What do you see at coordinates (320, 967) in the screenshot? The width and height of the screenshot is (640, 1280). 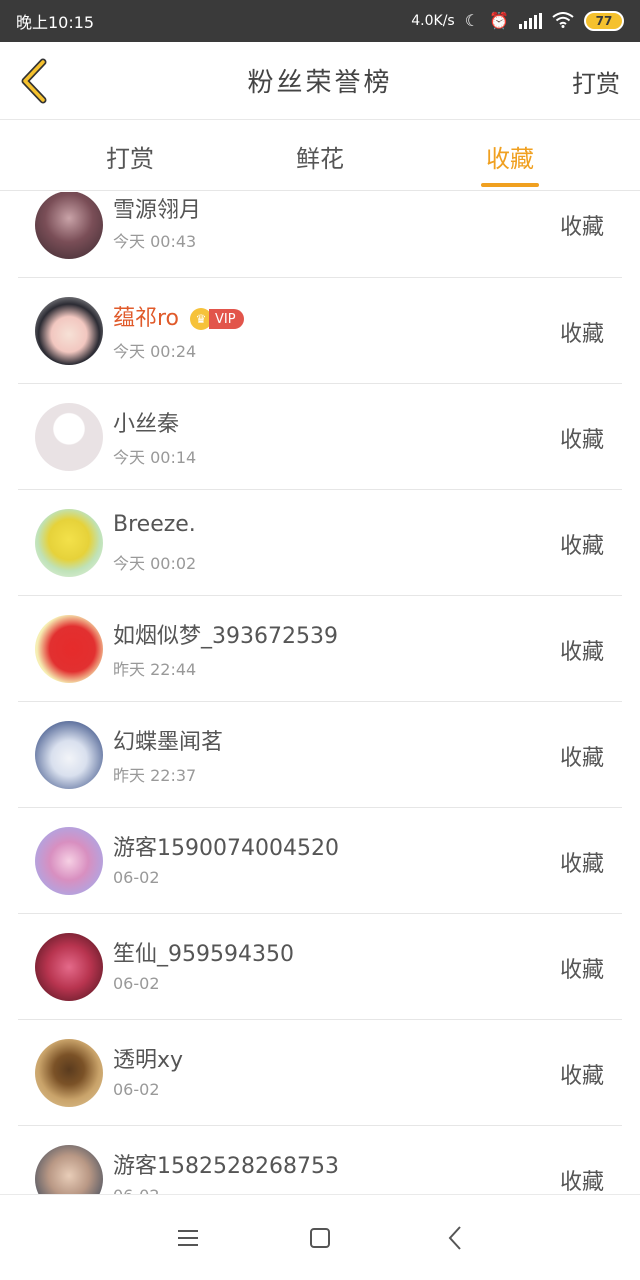 I see `list-item: 笙仙_959594350 06-02 收藏` at bounding box center [320, 967].